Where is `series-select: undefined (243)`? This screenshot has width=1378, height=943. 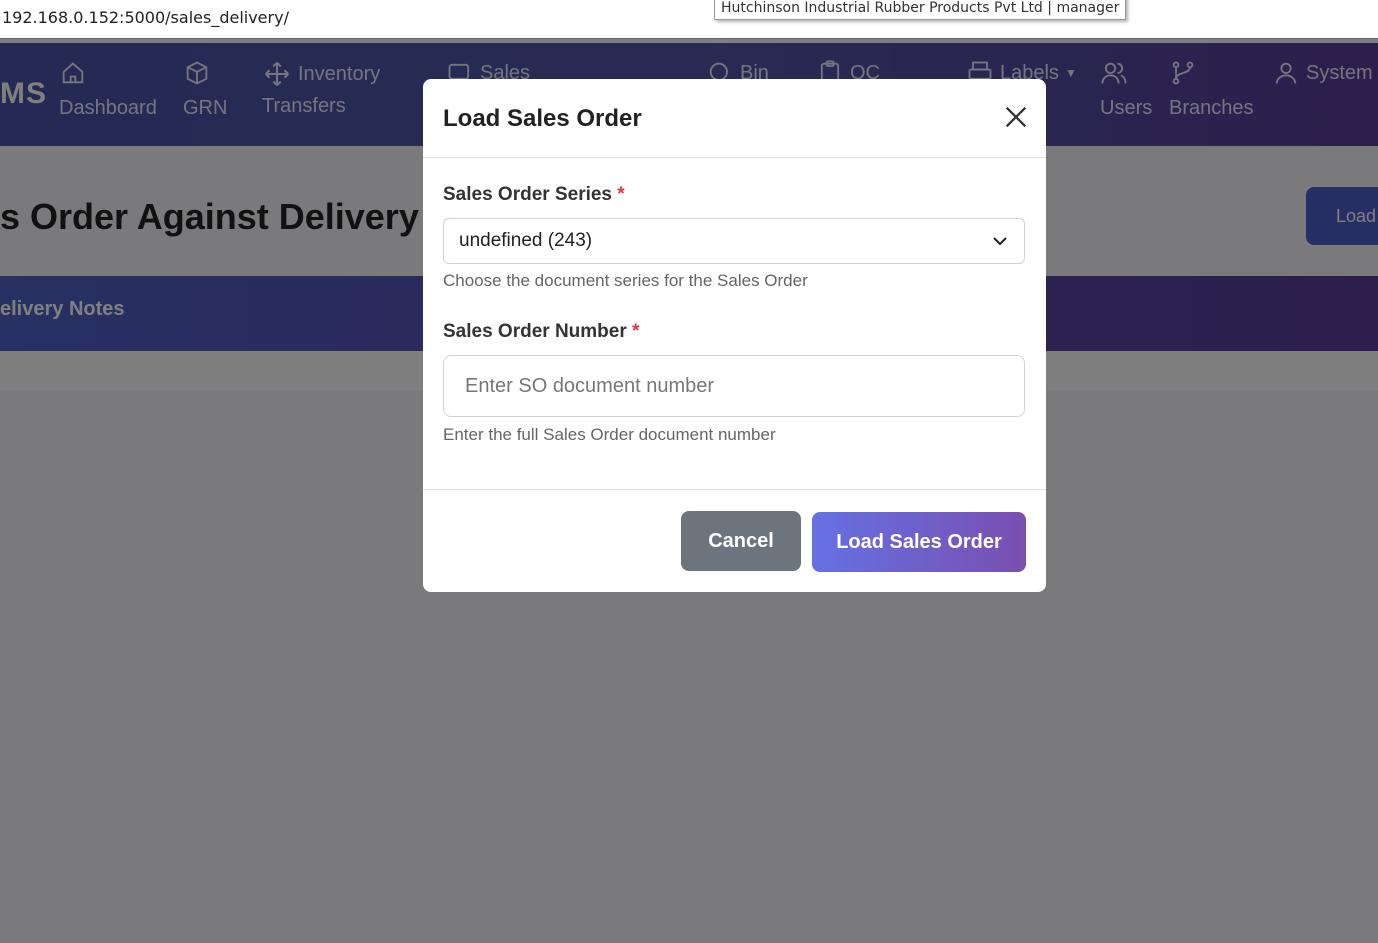 series-select: undefined (243) is located at coordinates (734, 241).